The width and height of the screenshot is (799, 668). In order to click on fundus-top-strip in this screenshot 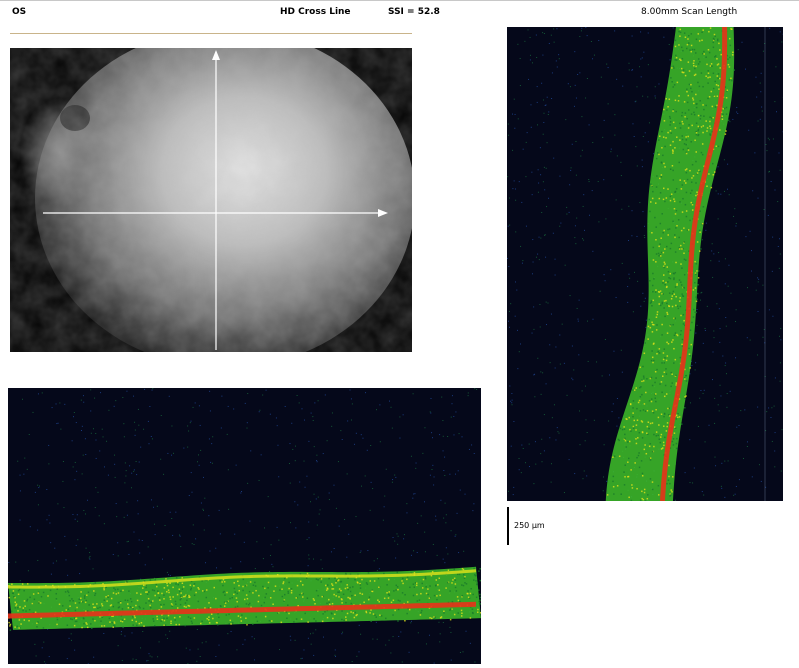, I will do `click(211, 41)`.